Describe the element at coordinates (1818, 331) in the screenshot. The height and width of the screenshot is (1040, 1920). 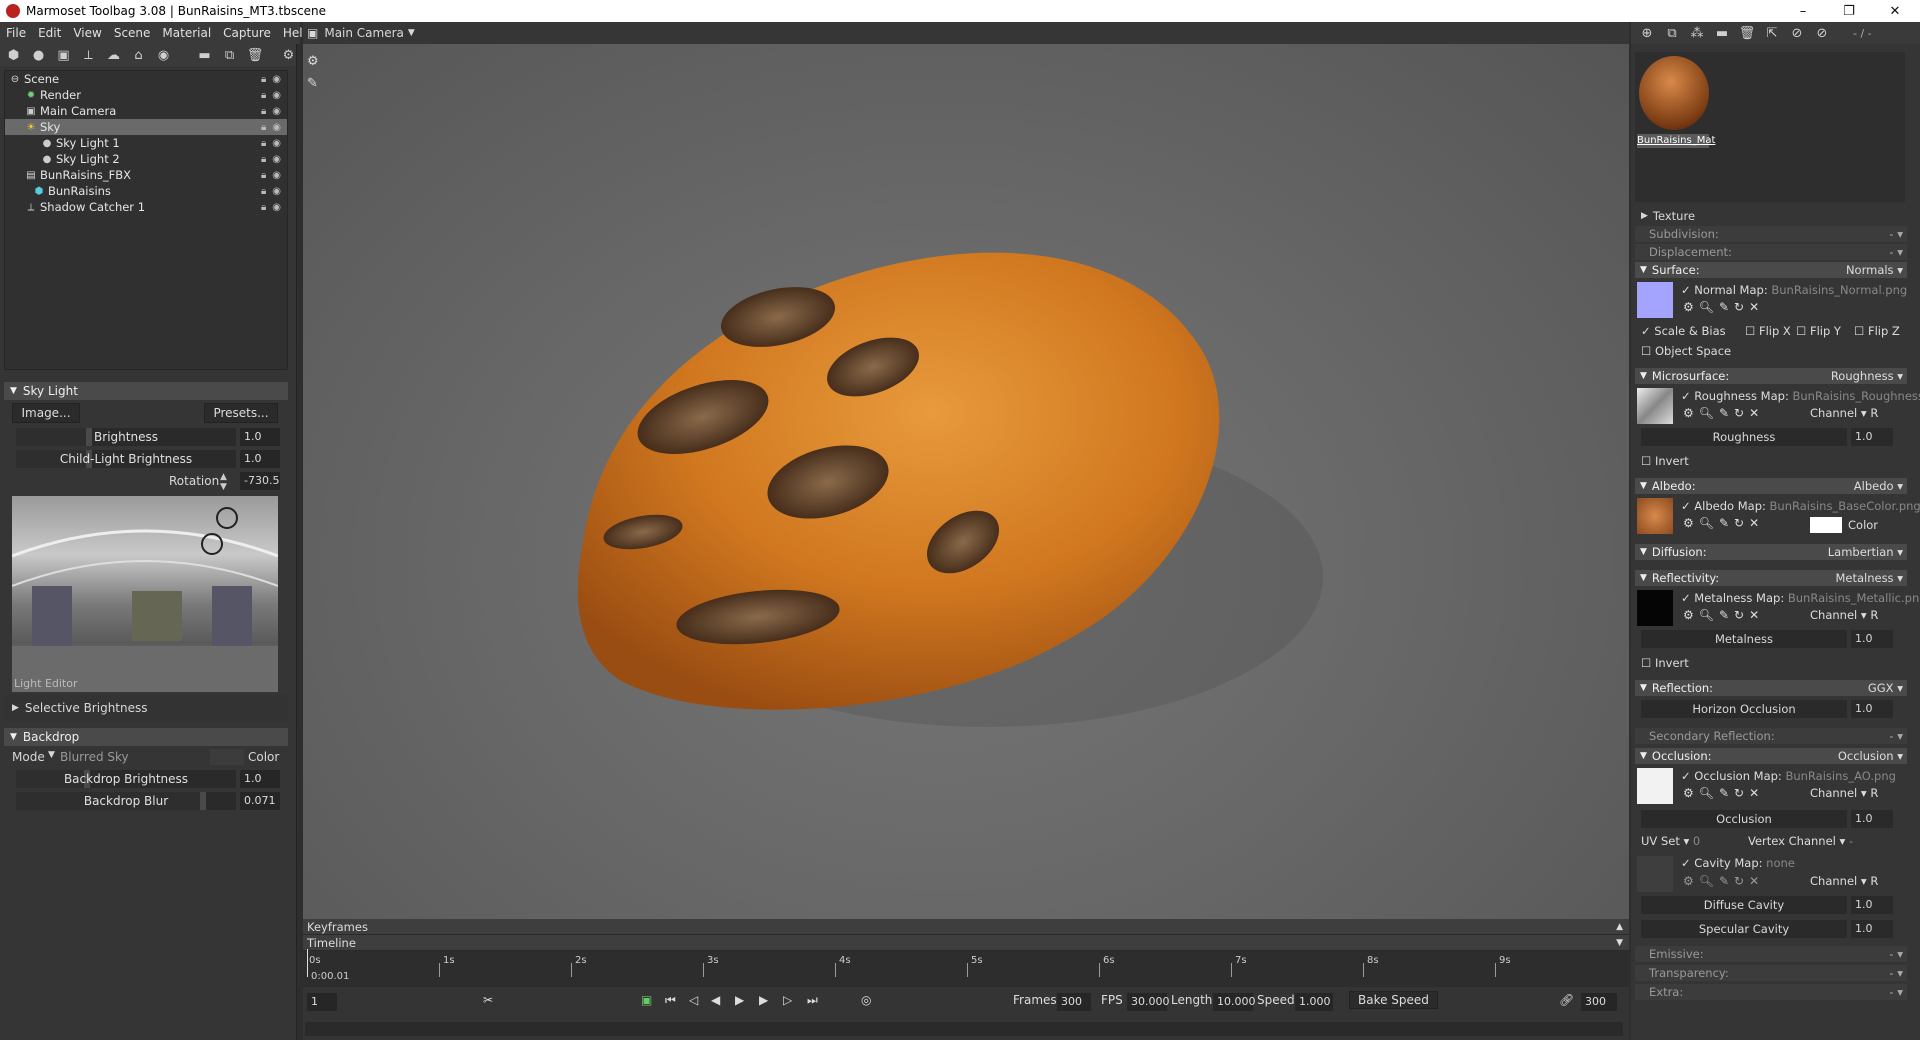
I see `flip-y-checkbox: ☐ Flip Y` at that location.